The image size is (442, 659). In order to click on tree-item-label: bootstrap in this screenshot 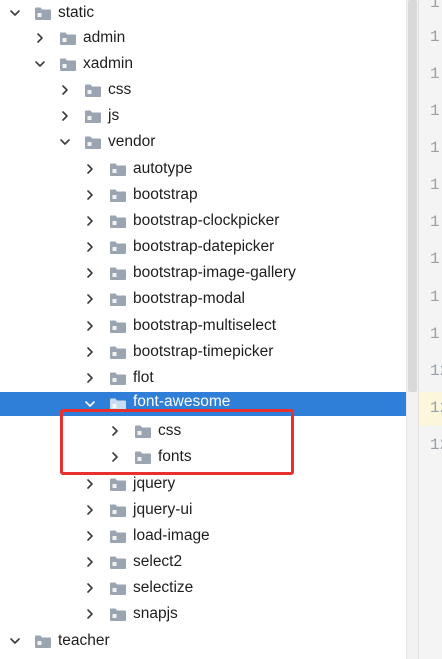, I will do `click(165, 194)`.